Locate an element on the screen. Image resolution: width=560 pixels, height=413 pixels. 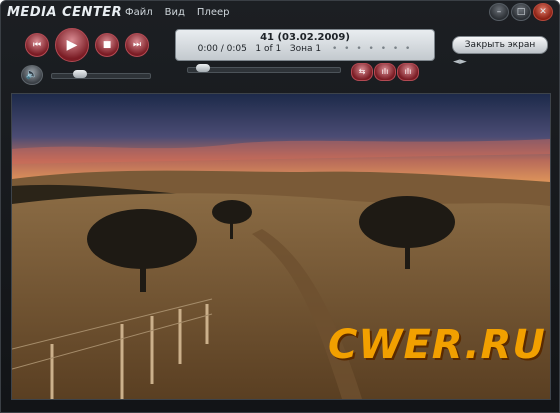
track-count: 1 of 1 is located at coordinates (268, 49).